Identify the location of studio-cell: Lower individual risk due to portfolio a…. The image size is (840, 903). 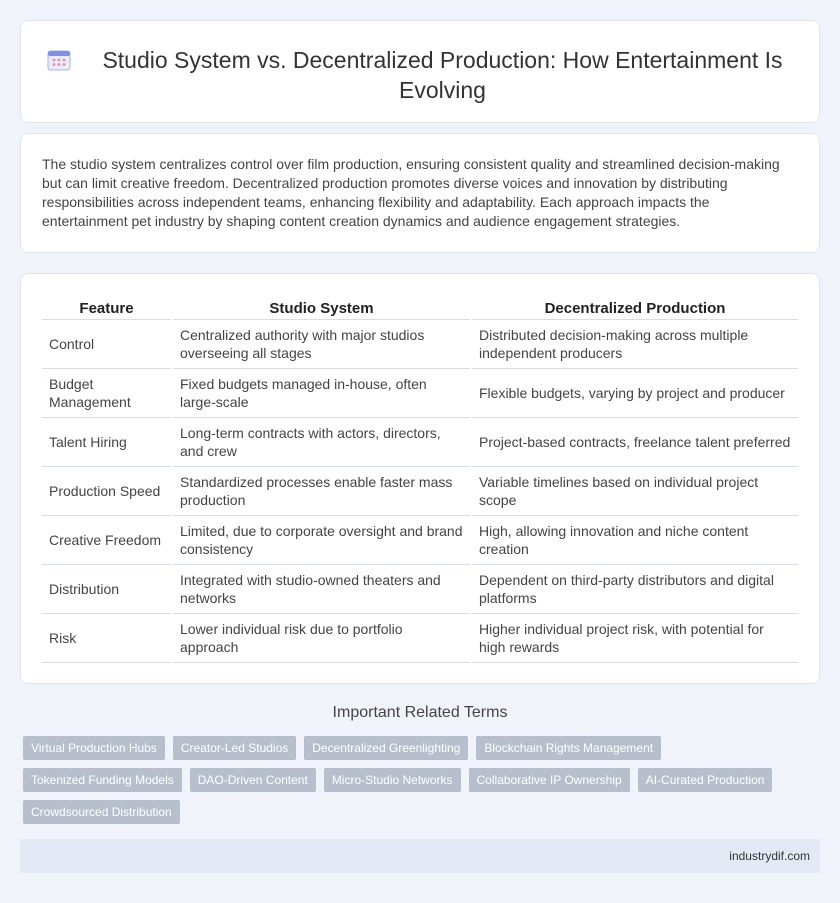
(321, 638).